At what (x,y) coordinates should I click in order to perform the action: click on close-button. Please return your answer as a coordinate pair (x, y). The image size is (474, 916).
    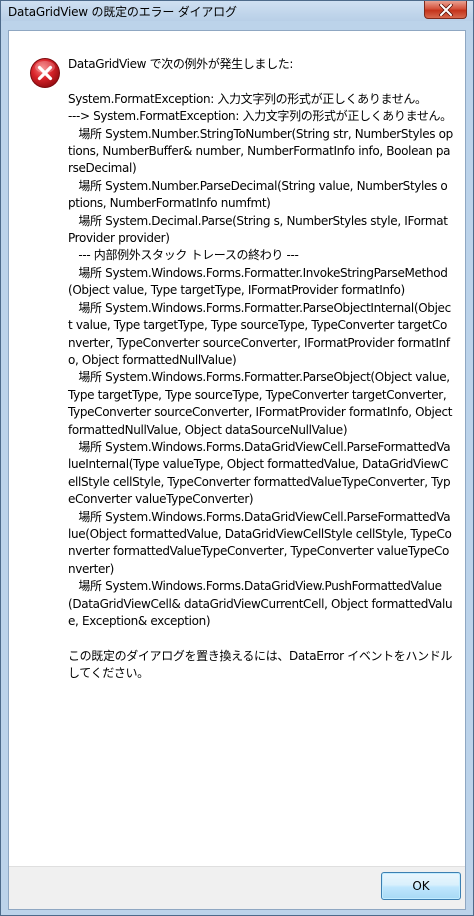
    Looking at the image, I should click on (445, 10).